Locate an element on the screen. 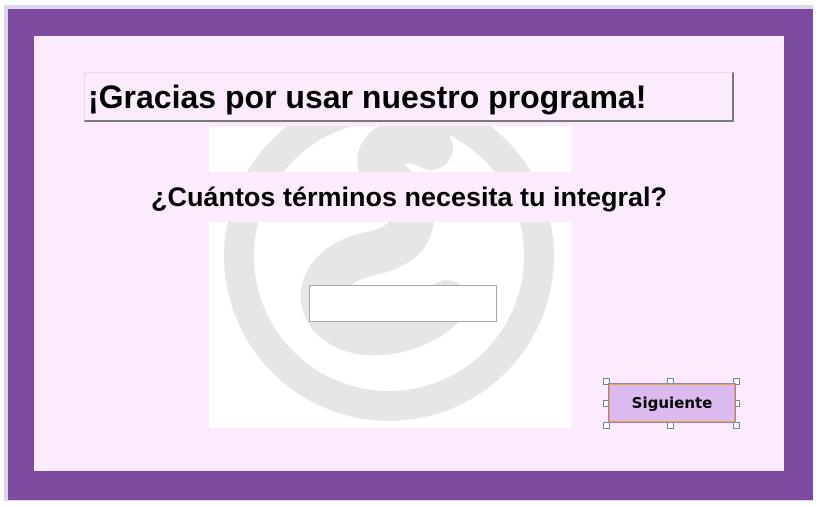 The image size is (830, 508). resize-handle-bottom is located at coordinates (670, 425).